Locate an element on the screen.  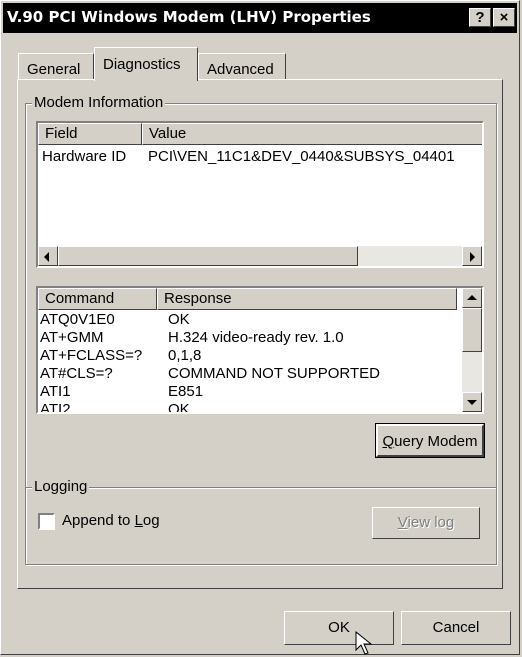
horizontal-scrollbar is located at coordinates (260, 256).